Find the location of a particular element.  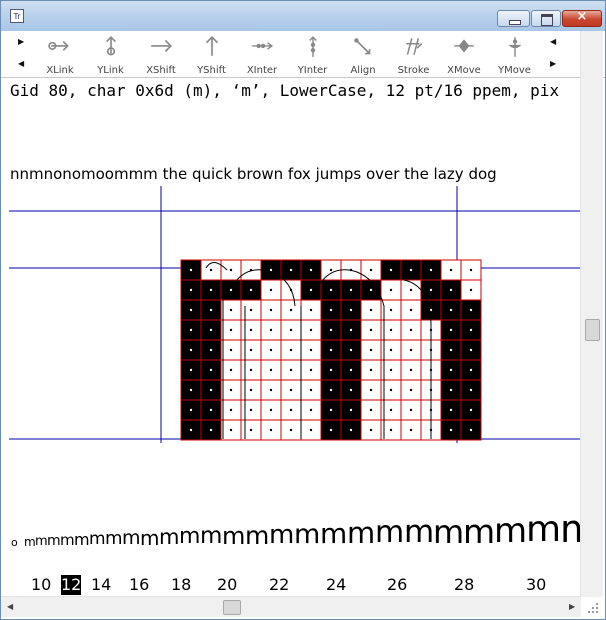

tool-yshift: YShift is located at coordinates (212, 54).